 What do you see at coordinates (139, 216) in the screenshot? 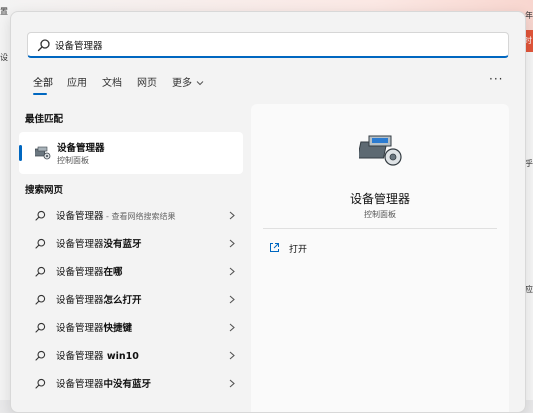
I see `suggestion-hint: - 查看网络搜索结果` at bounding box center [139, 216].